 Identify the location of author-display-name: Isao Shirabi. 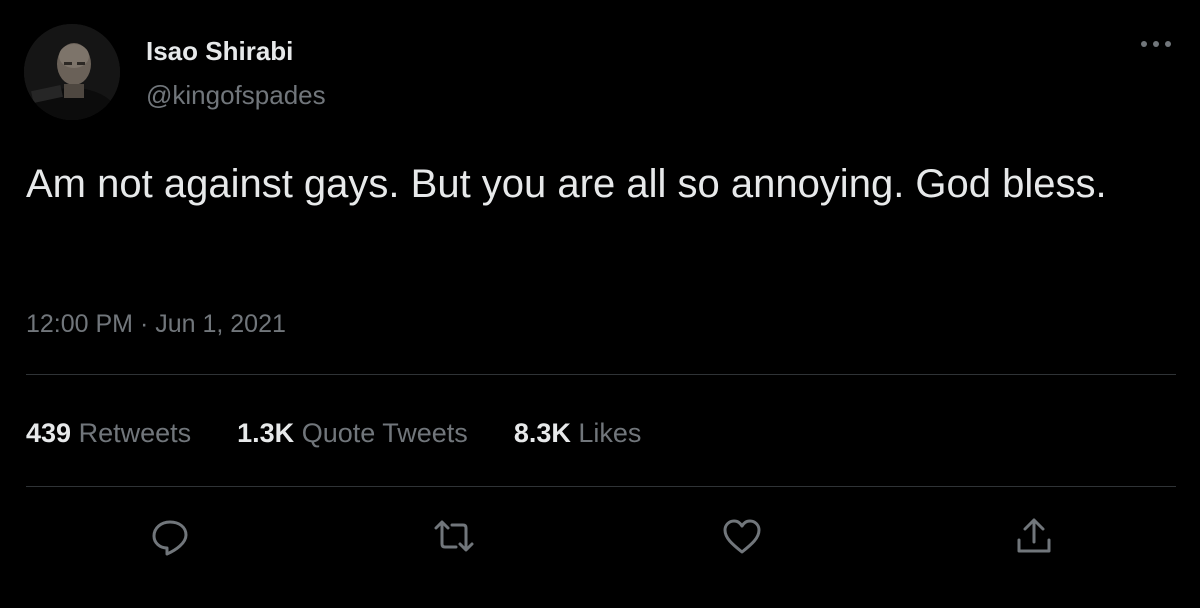
(219, 51).